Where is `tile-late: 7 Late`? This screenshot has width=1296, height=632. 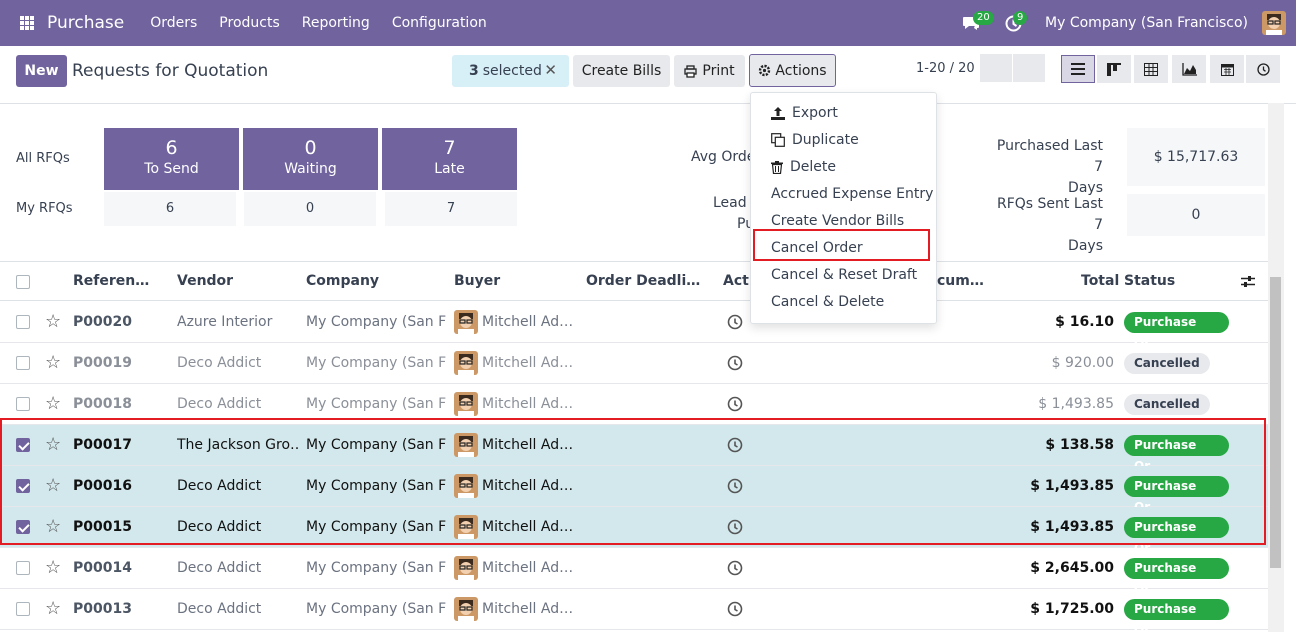 tile-late: 7 Late is located at coordinates (449, 159).